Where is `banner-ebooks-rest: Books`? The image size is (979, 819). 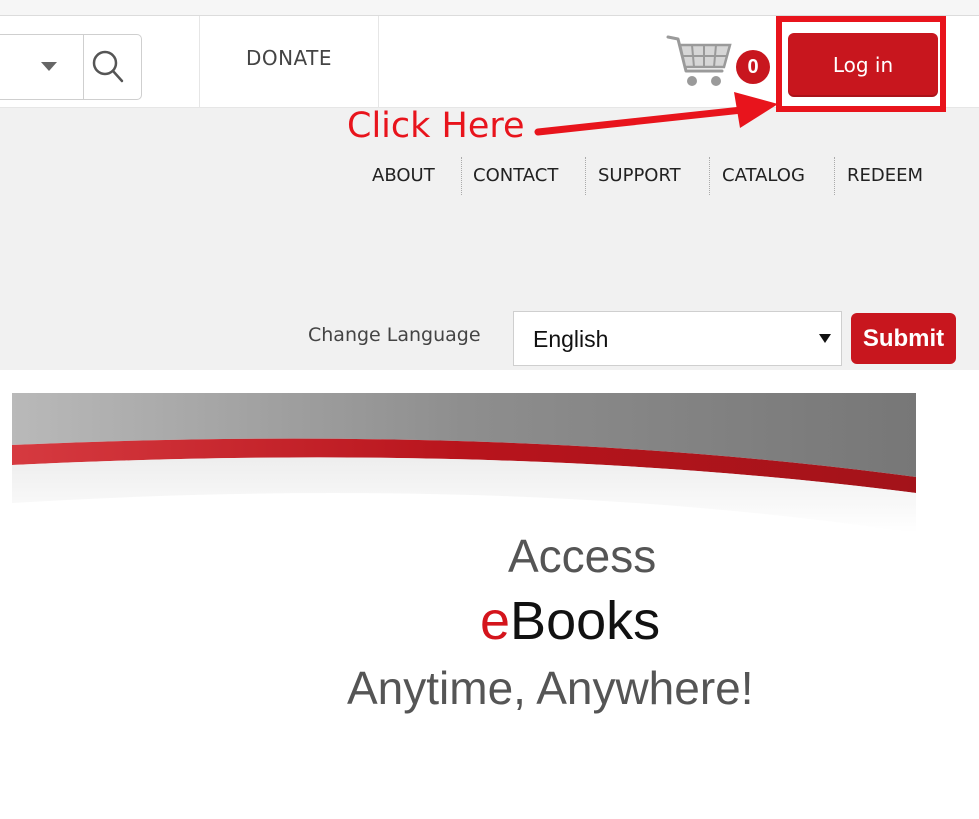
banner-ebooks-rest: Books is located at coordinates (585, 621).